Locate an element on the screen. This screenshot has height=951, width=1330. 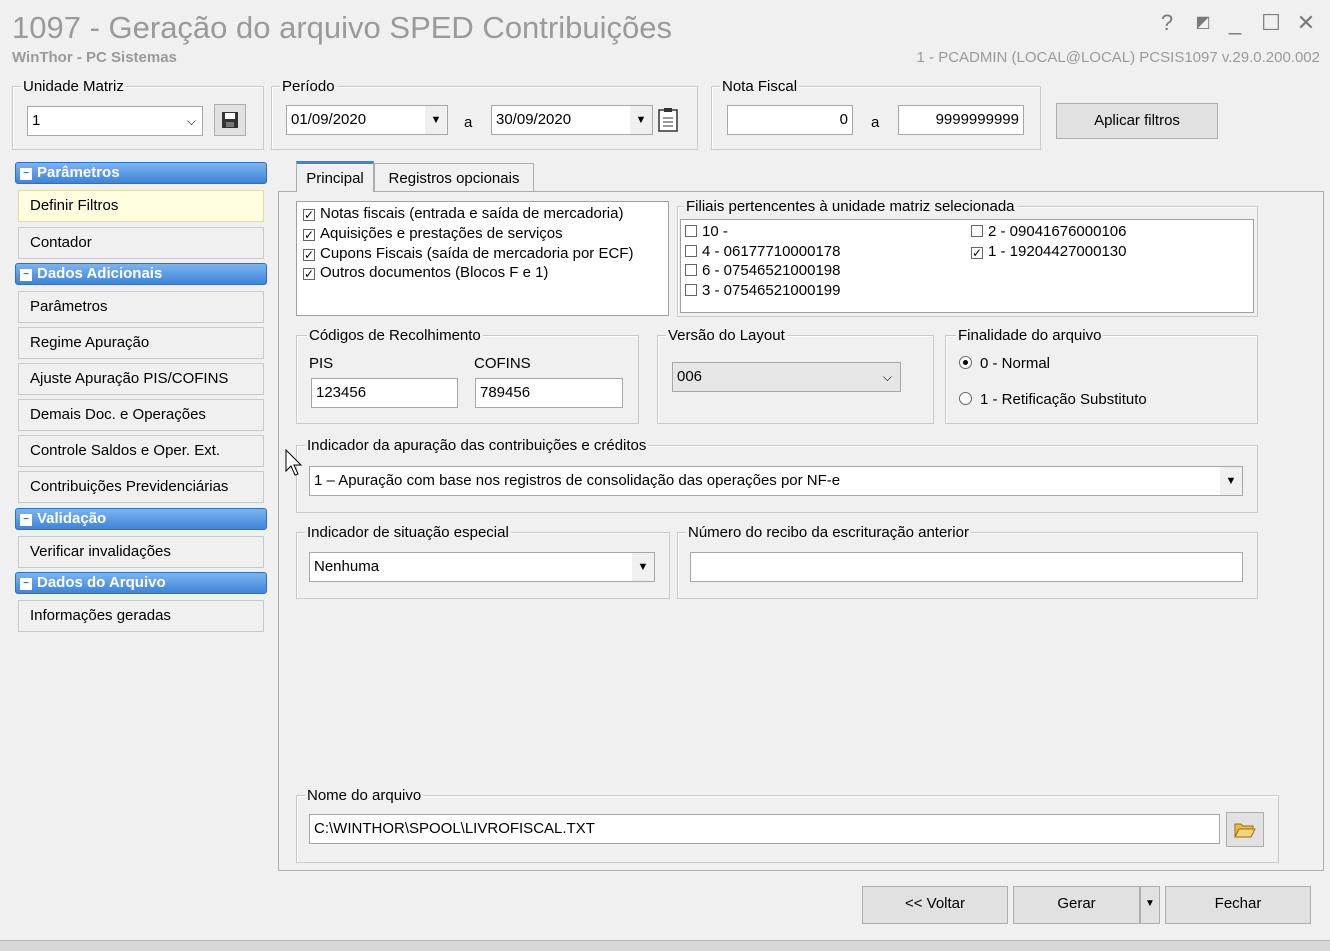
fechar-button: Fechar is located at coordinates (1238, 905).